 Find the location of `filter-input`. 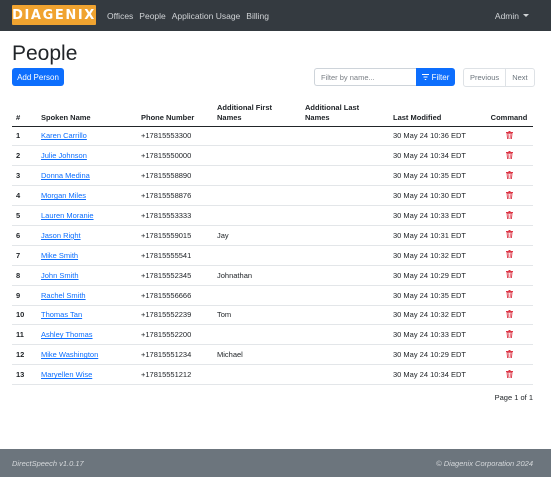

filter-input is located at coordinates (365, 77).